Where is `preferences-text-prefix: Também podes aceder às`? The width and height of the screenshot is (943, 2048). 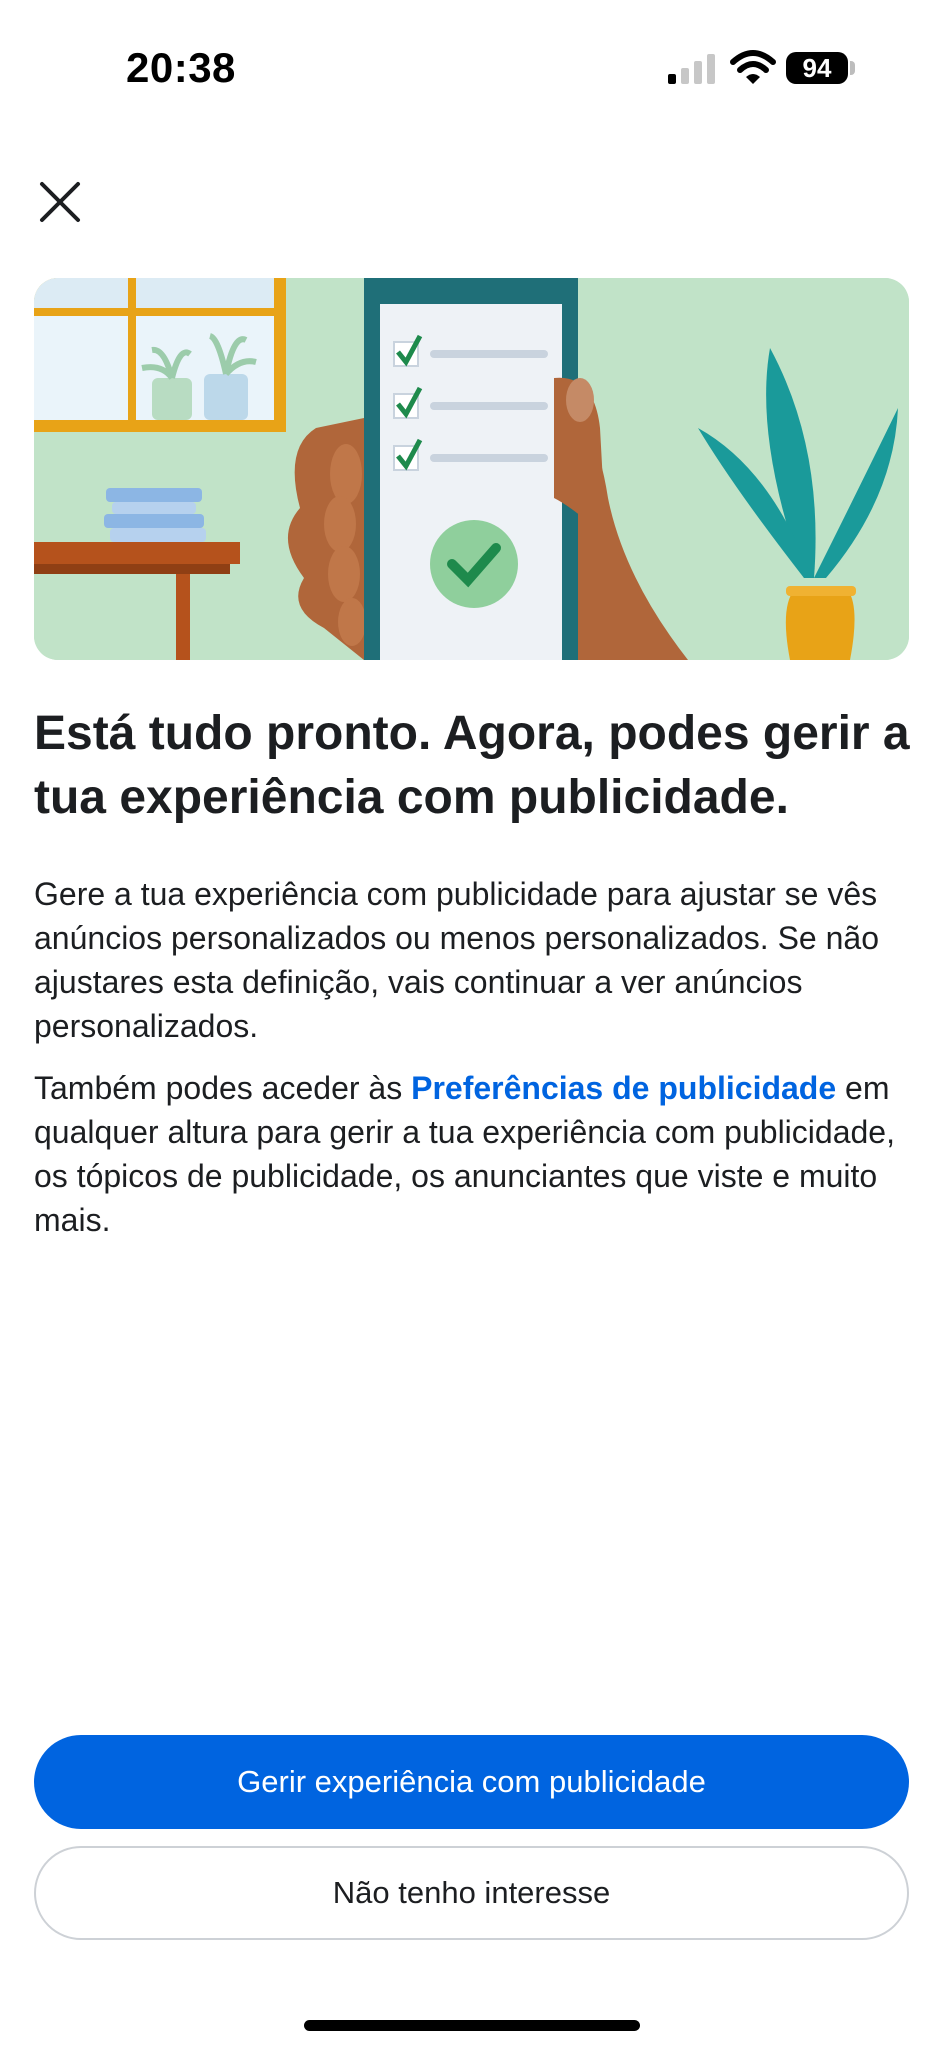 preferences-text-prefix: Também podes aceder às is located at coordinates (223, 1088).